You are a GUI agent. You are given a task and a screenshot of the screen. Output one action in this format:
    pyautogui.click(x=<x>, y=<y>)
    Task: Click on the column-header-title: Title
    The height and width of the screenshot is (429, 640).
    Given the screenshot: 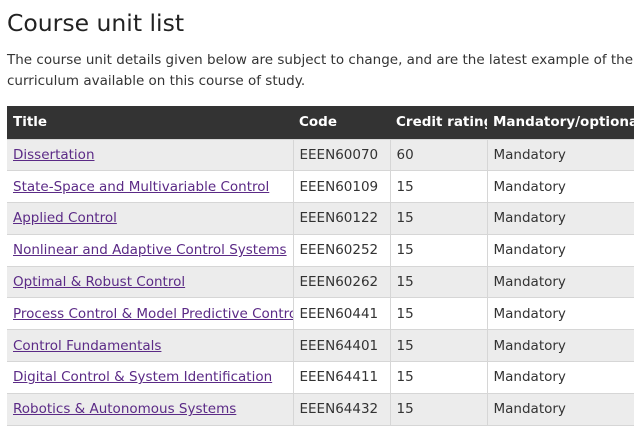 What is the action you would take?
    pyautogui.click(x=30, y=122)
    